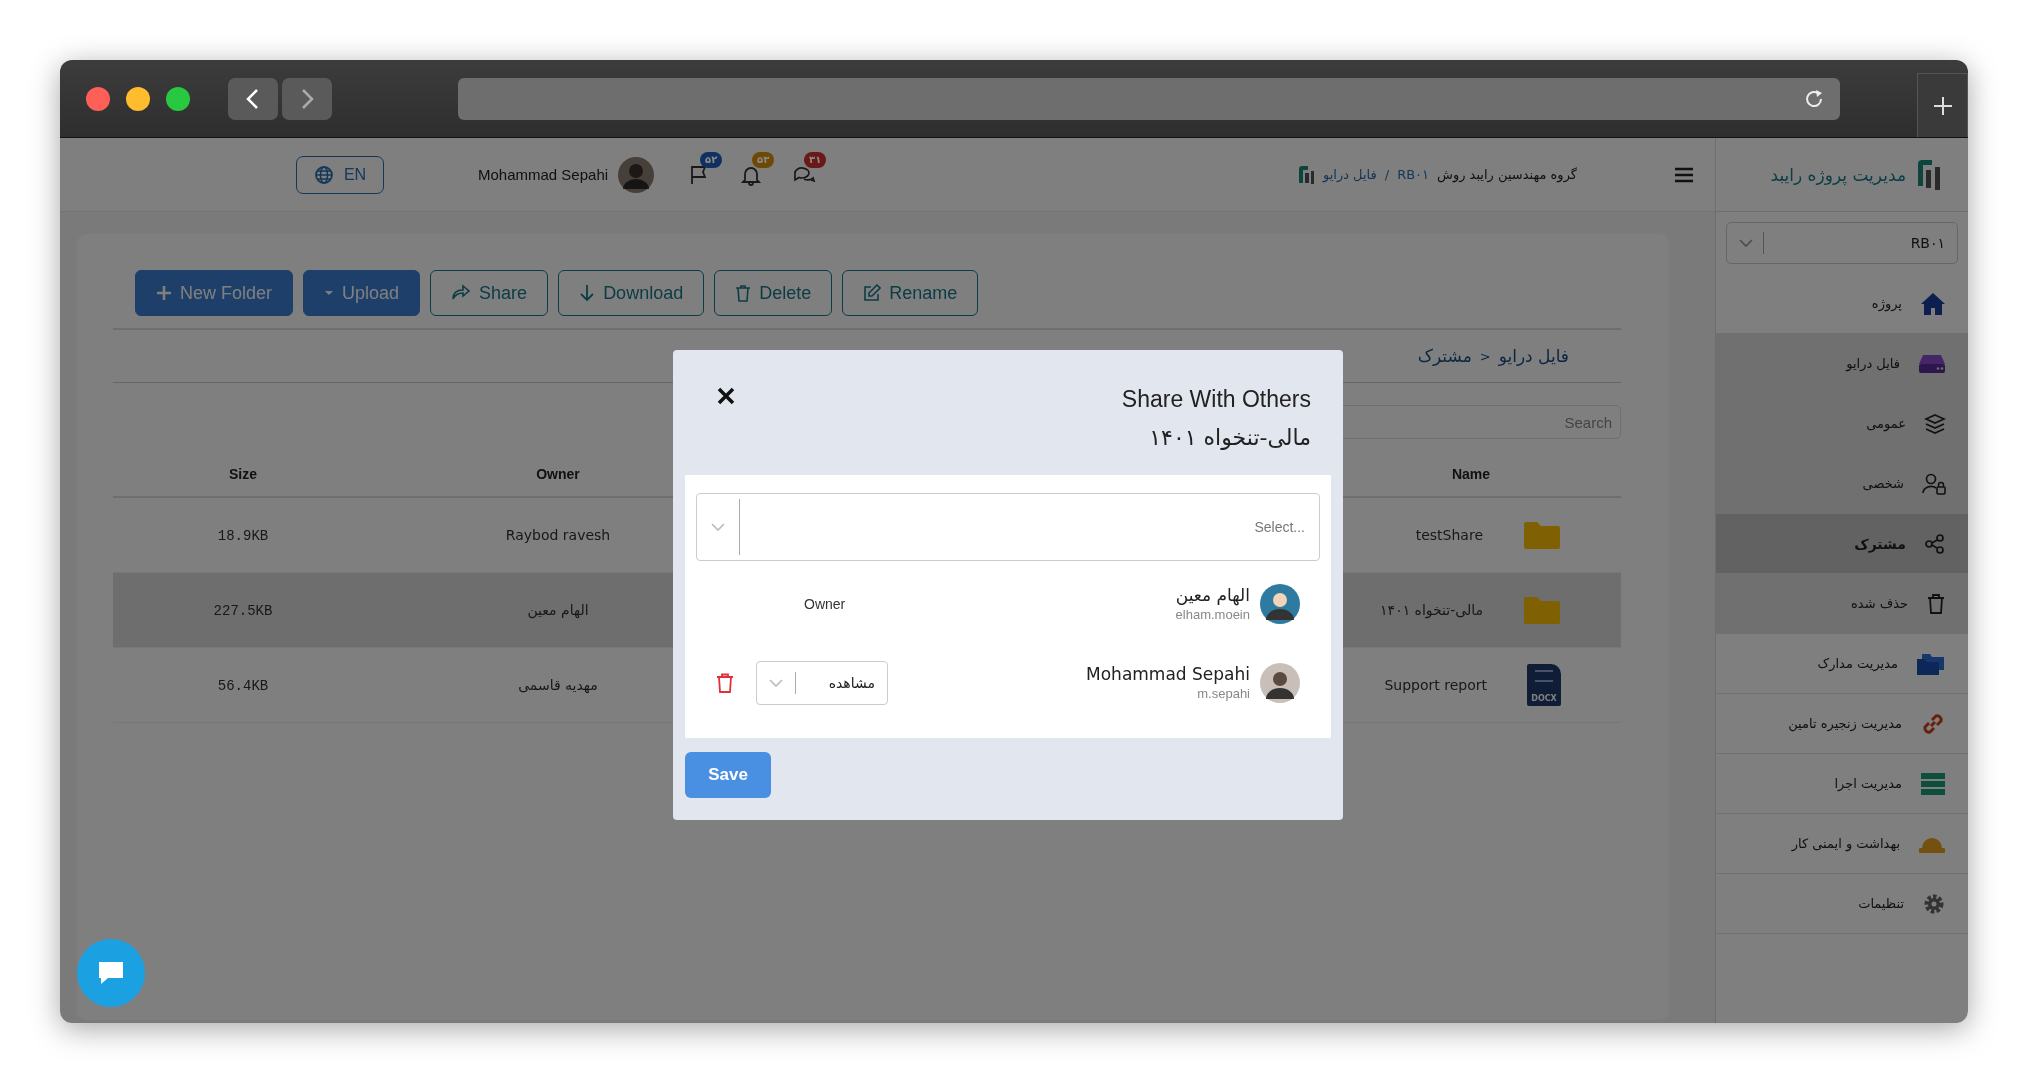  What do you see at coordinates (1471, 473) in the screenshot?
I see `column-header: Name` at bounding box center [1471, 473].